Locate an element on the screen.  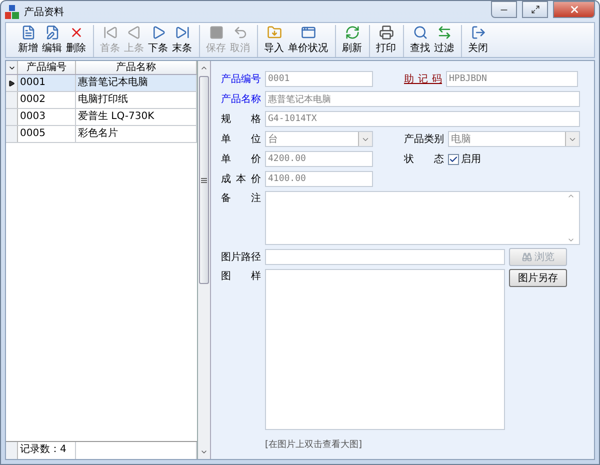
table-row: 0003 爱普生 LQ-730K is located at coordinates (101, 117).